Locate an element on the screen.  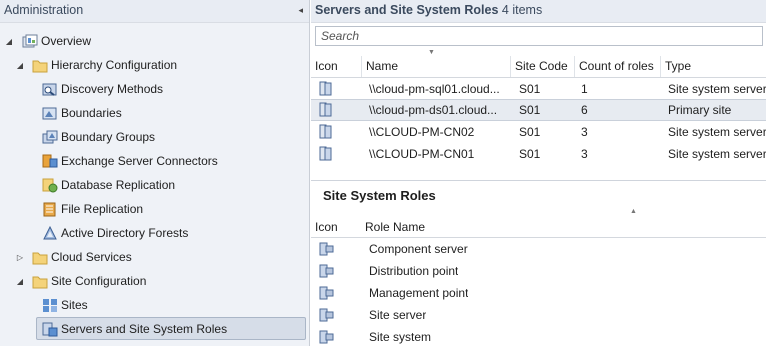
table-row: \\CLOUD-PM-CN01 S01 3 Site system server is located at coordinates (538, 154).